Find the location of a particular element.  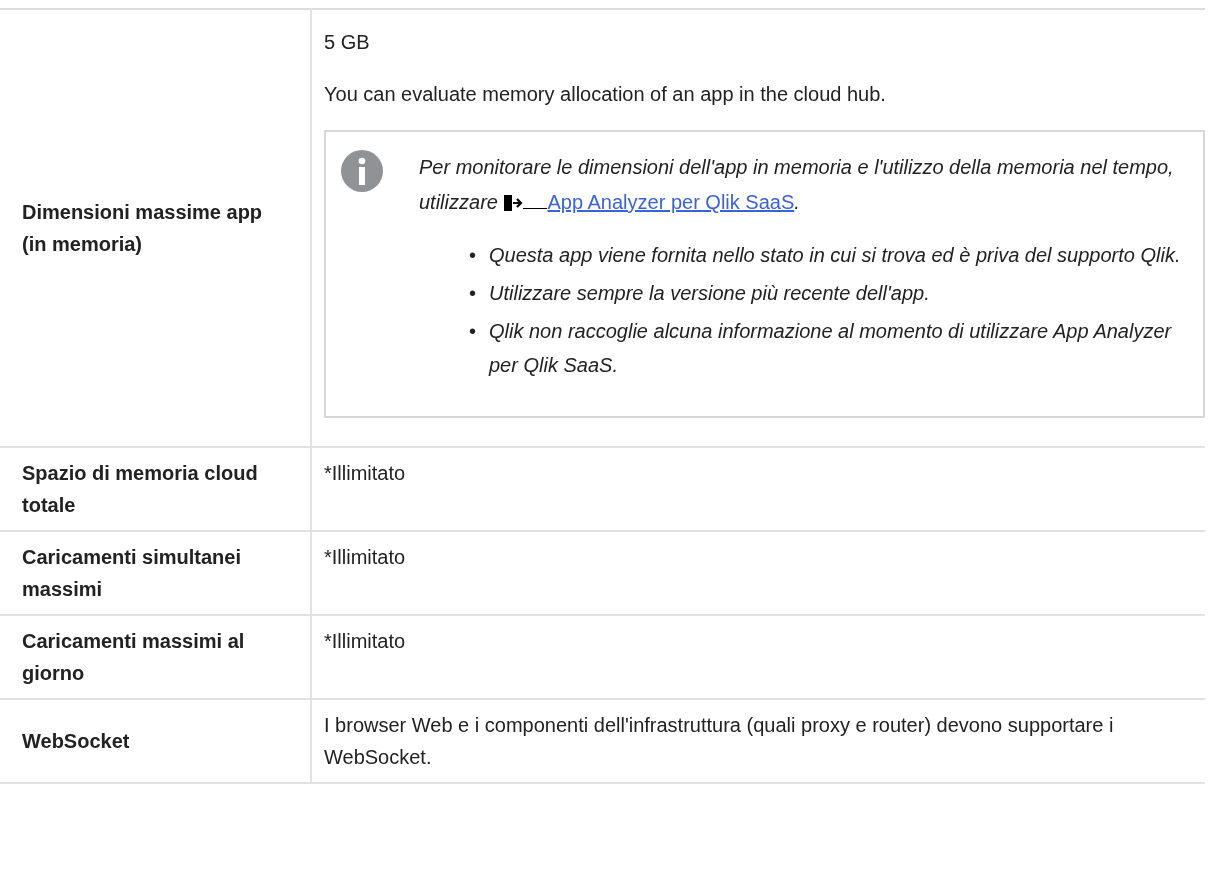

exit-arrow-icon is located at coordinates (513, 203).